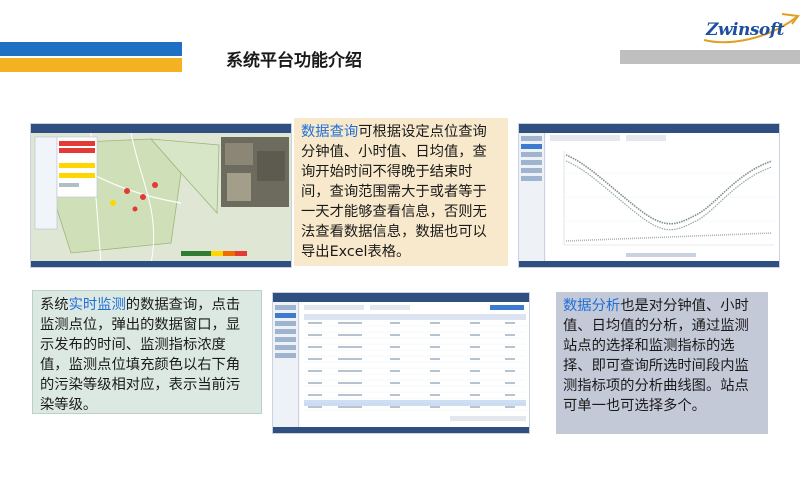 Image resolution: width=800 pixels, height=500 pixels. What do you see at coordinates (745, 30) in the screenshot?
I see `logo-text: Zwinsoft` at bounding box center [745, 30].